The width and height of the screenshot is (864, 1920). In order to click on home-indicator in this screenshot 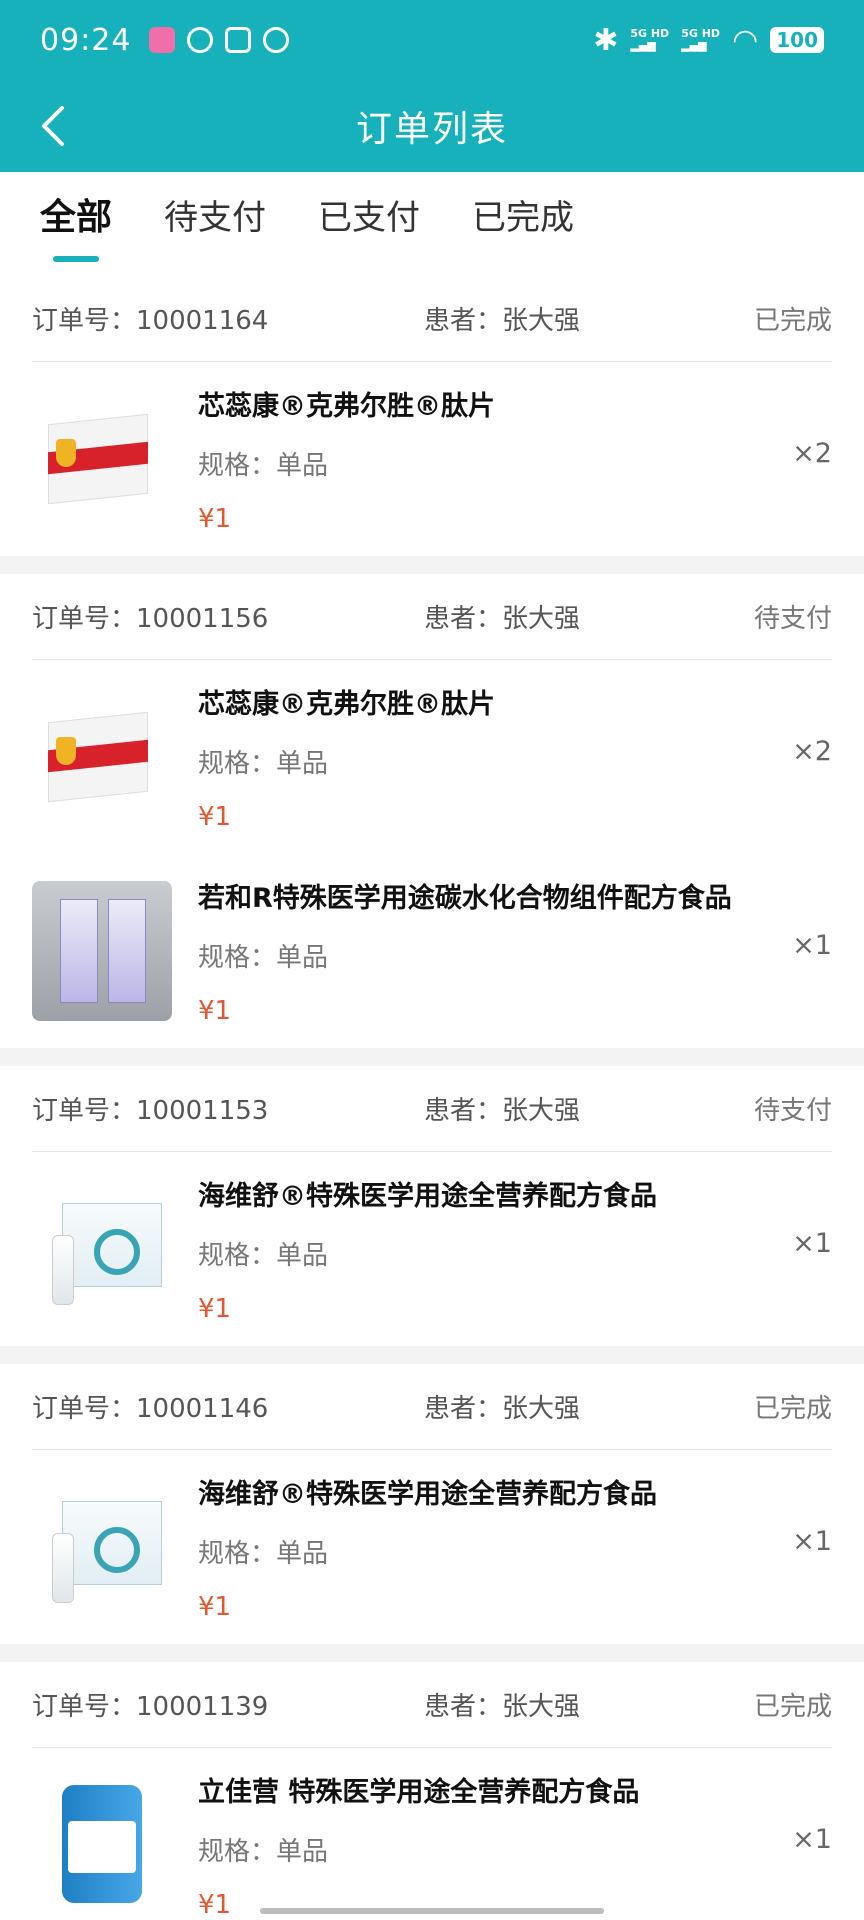, I will do `click(432, 1911)`.